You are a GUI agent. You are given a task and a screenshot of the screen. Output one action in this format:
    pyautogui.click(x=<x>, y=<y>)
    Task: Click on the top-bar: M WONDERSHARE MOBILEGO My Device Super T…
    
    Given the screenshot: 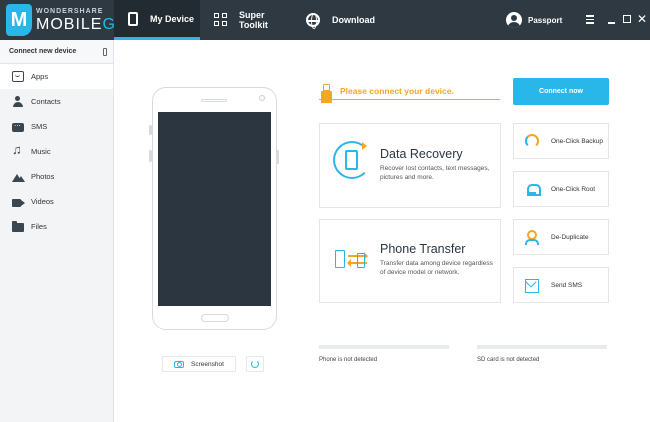 What is the action you would take?
    pyautogui.click(x=325, y=20)
    